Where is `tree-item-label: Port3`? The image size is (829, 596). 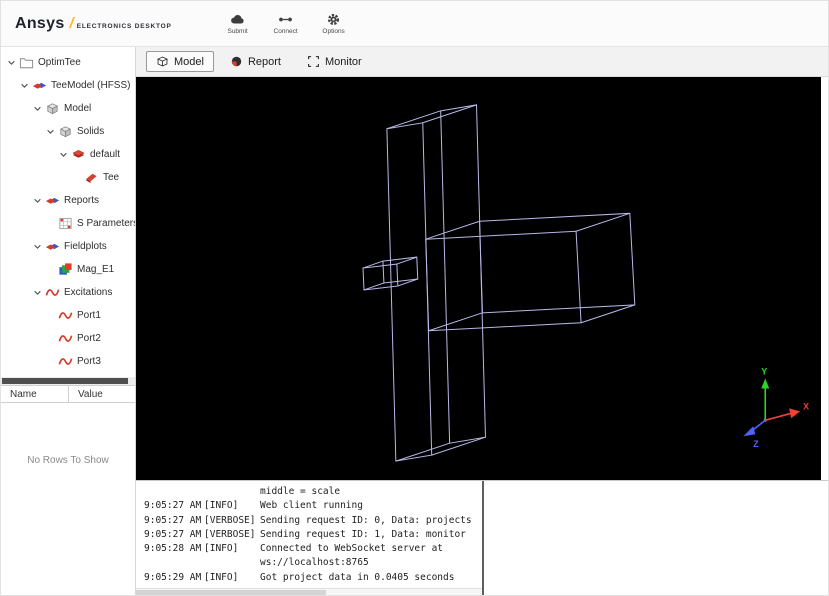
tree-item-label: Port3 is located at coordinates (89, 361).